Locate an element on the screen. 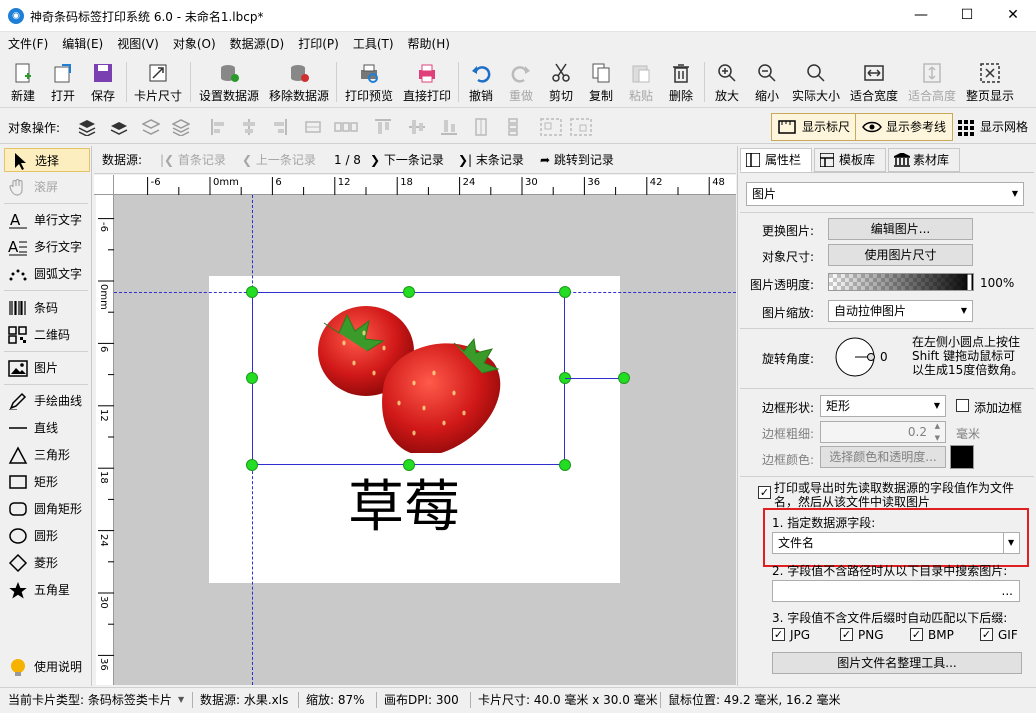  menu-print: 打印(P) is located at coordinates (318, 44).